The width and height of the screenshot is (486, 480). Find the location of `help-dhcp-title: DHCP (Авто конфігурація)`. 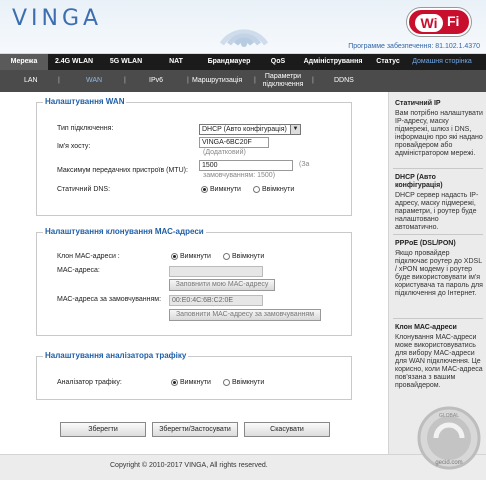

help-dhcp-title: DHCP (Авто конфігурація) is located at coordinates (419, 181).